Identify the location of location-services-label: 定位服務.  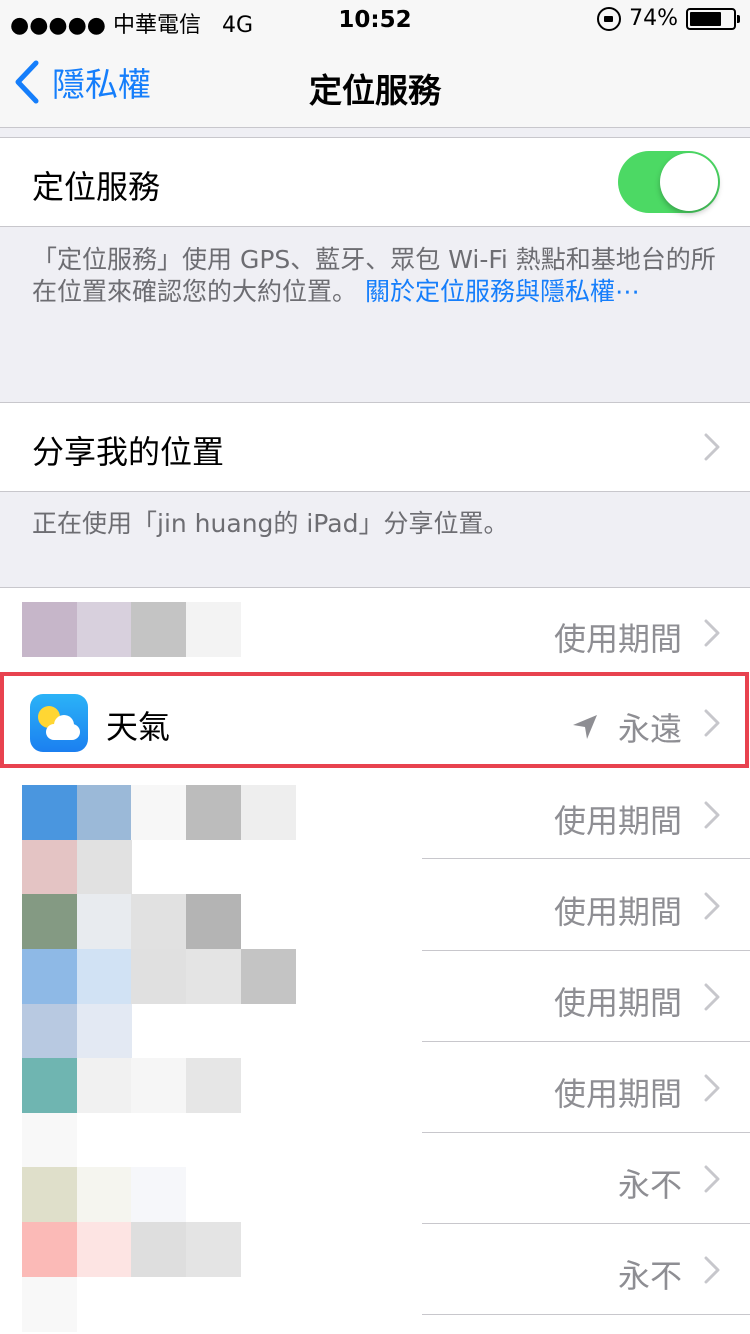
(96, 187).